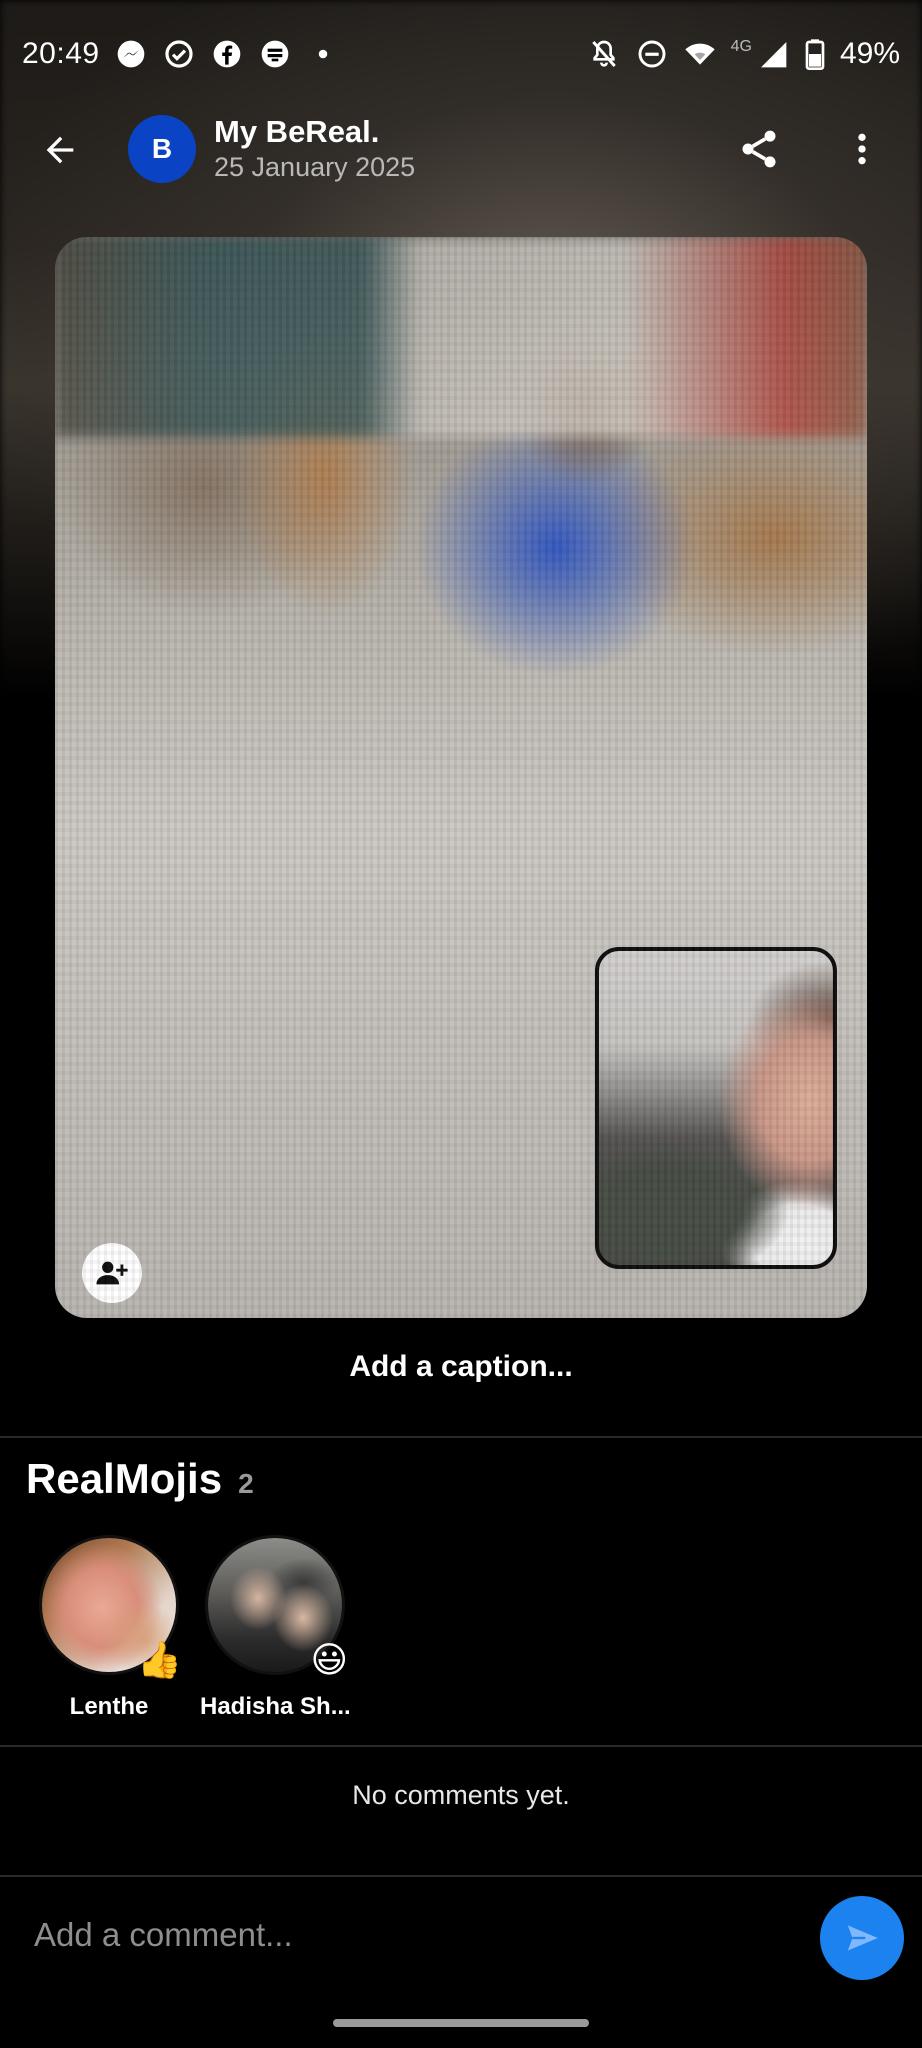 This screenshot has width=922, height=2048. I want to click on status-left: 20:49, so click(181, 54).